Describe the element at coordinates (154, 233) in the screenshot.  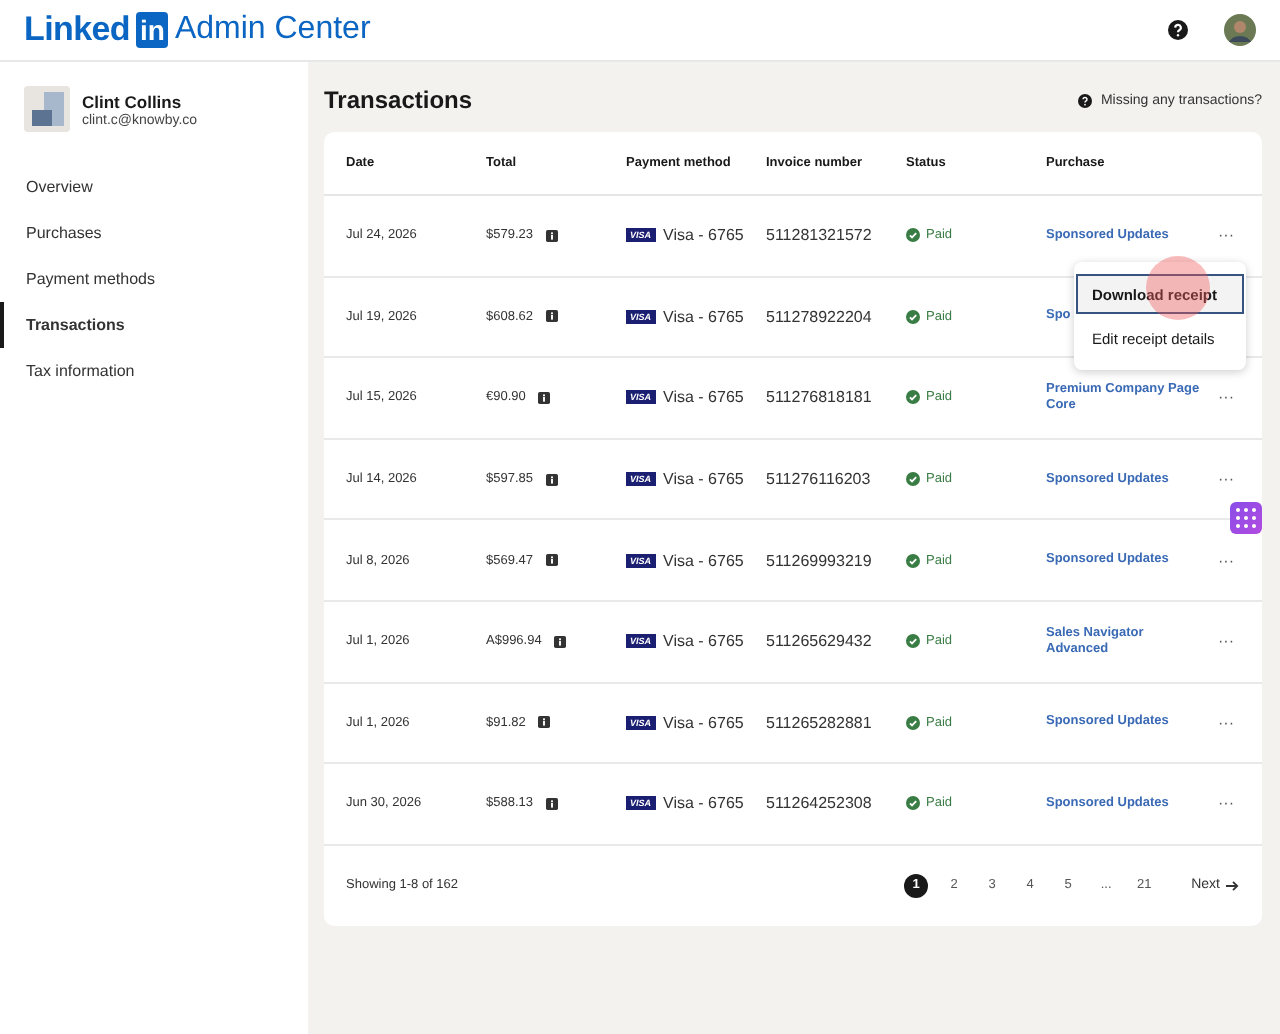
I see `nav-item: Purchases` at that location.